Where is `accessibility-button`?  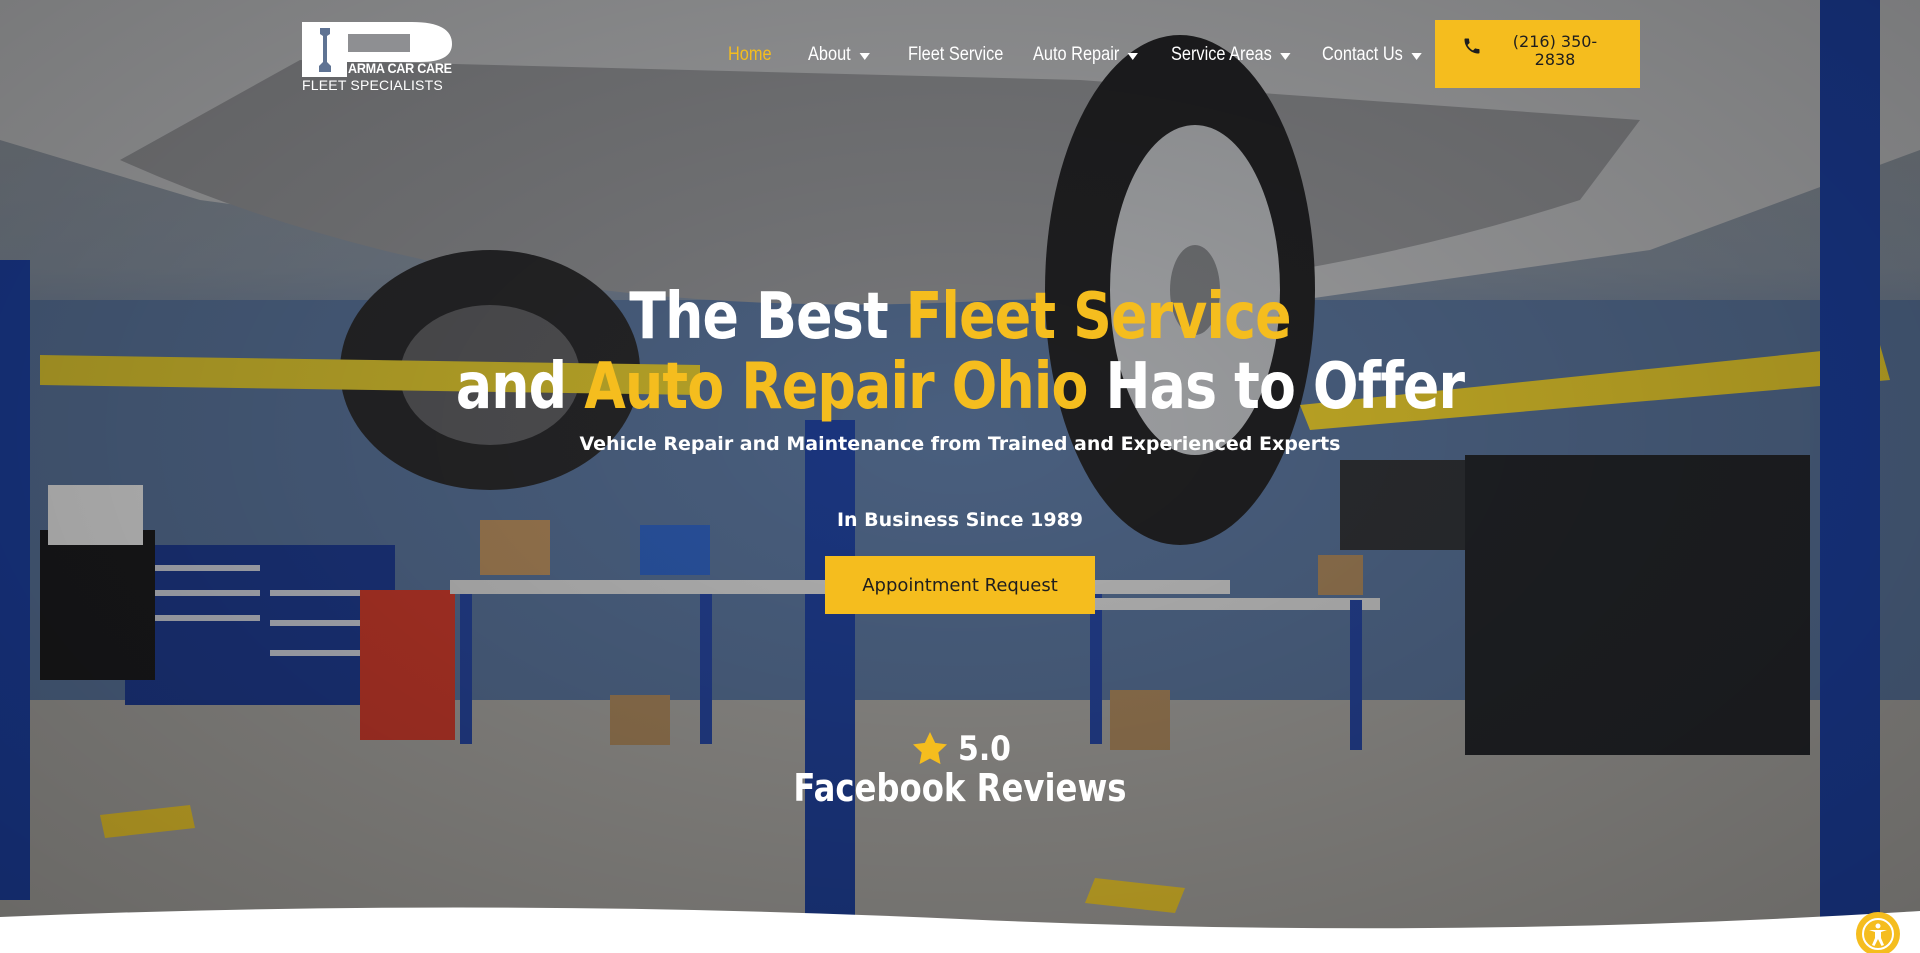 accessibility-button is located at coordinates (1878, 932).